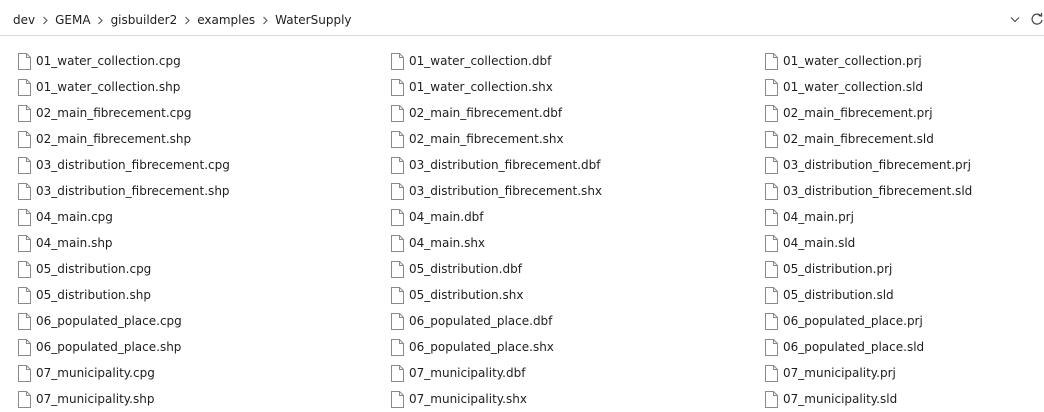 This screenshot has width=1044, height=412. Describe the element at coordinates (852, 61) in the screenshot. I see `file-name: 01_water_collection.prj` at that location.